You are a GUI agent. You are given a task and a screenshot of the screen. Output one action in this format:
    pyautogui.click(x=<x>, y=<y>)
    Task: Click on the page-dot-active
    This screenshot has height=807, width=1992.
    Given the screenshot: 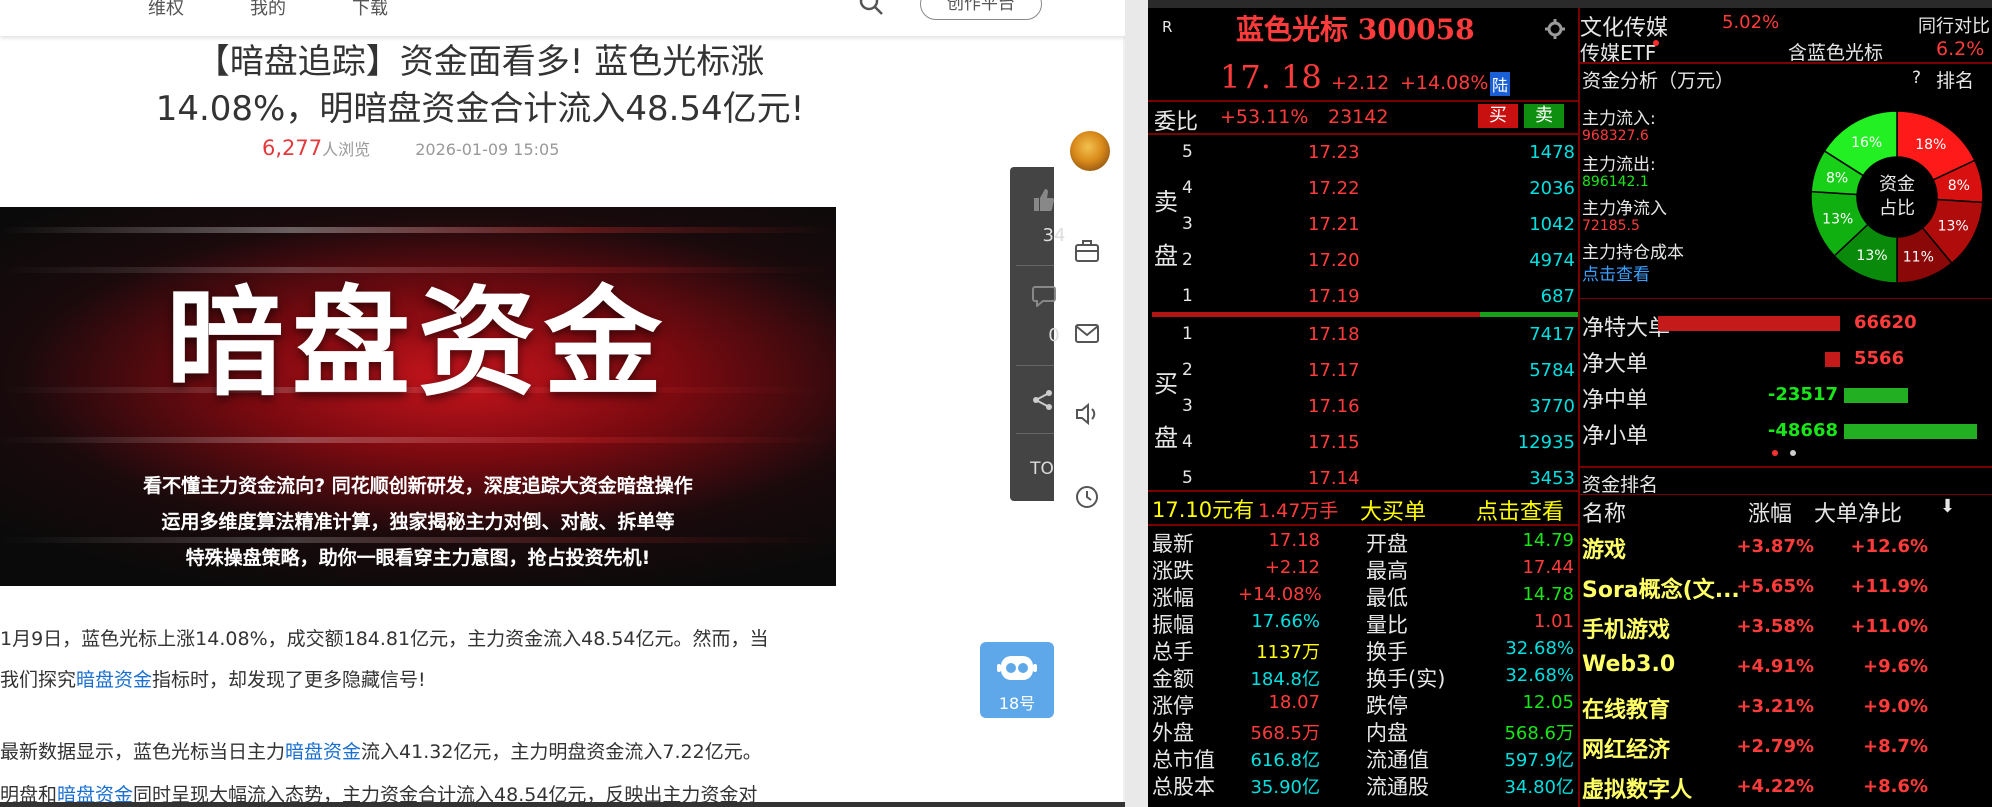 What is the action you would take?
    pyautogui.click(x=1775, y=453)
    